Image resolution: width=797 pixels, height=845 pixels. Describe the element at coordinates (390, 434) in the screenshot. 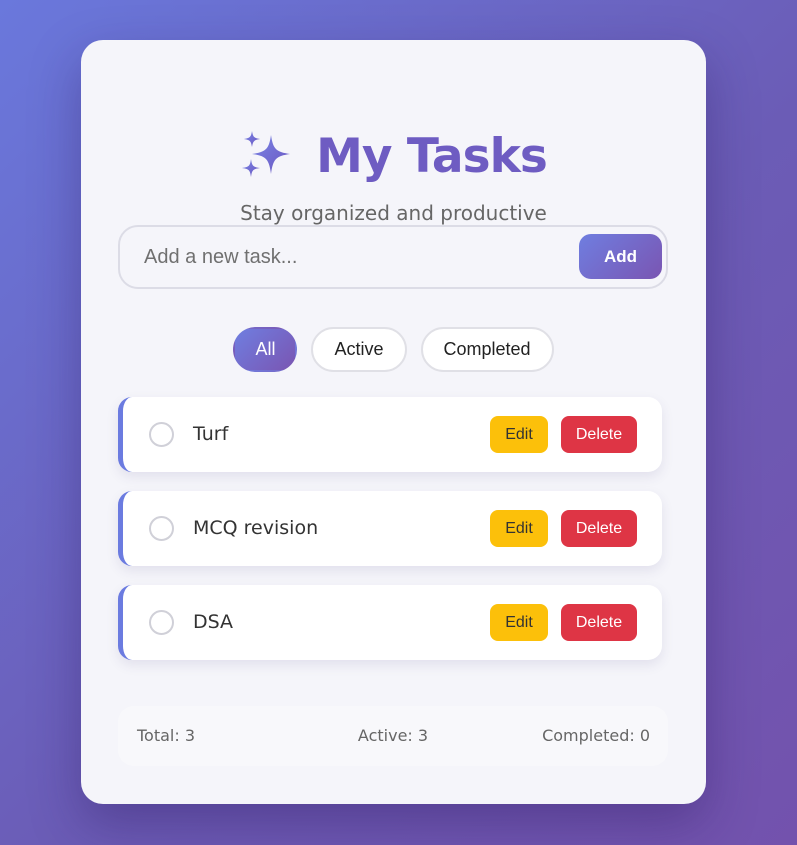

I see `task-item: Turf Edit Delete` at that location.